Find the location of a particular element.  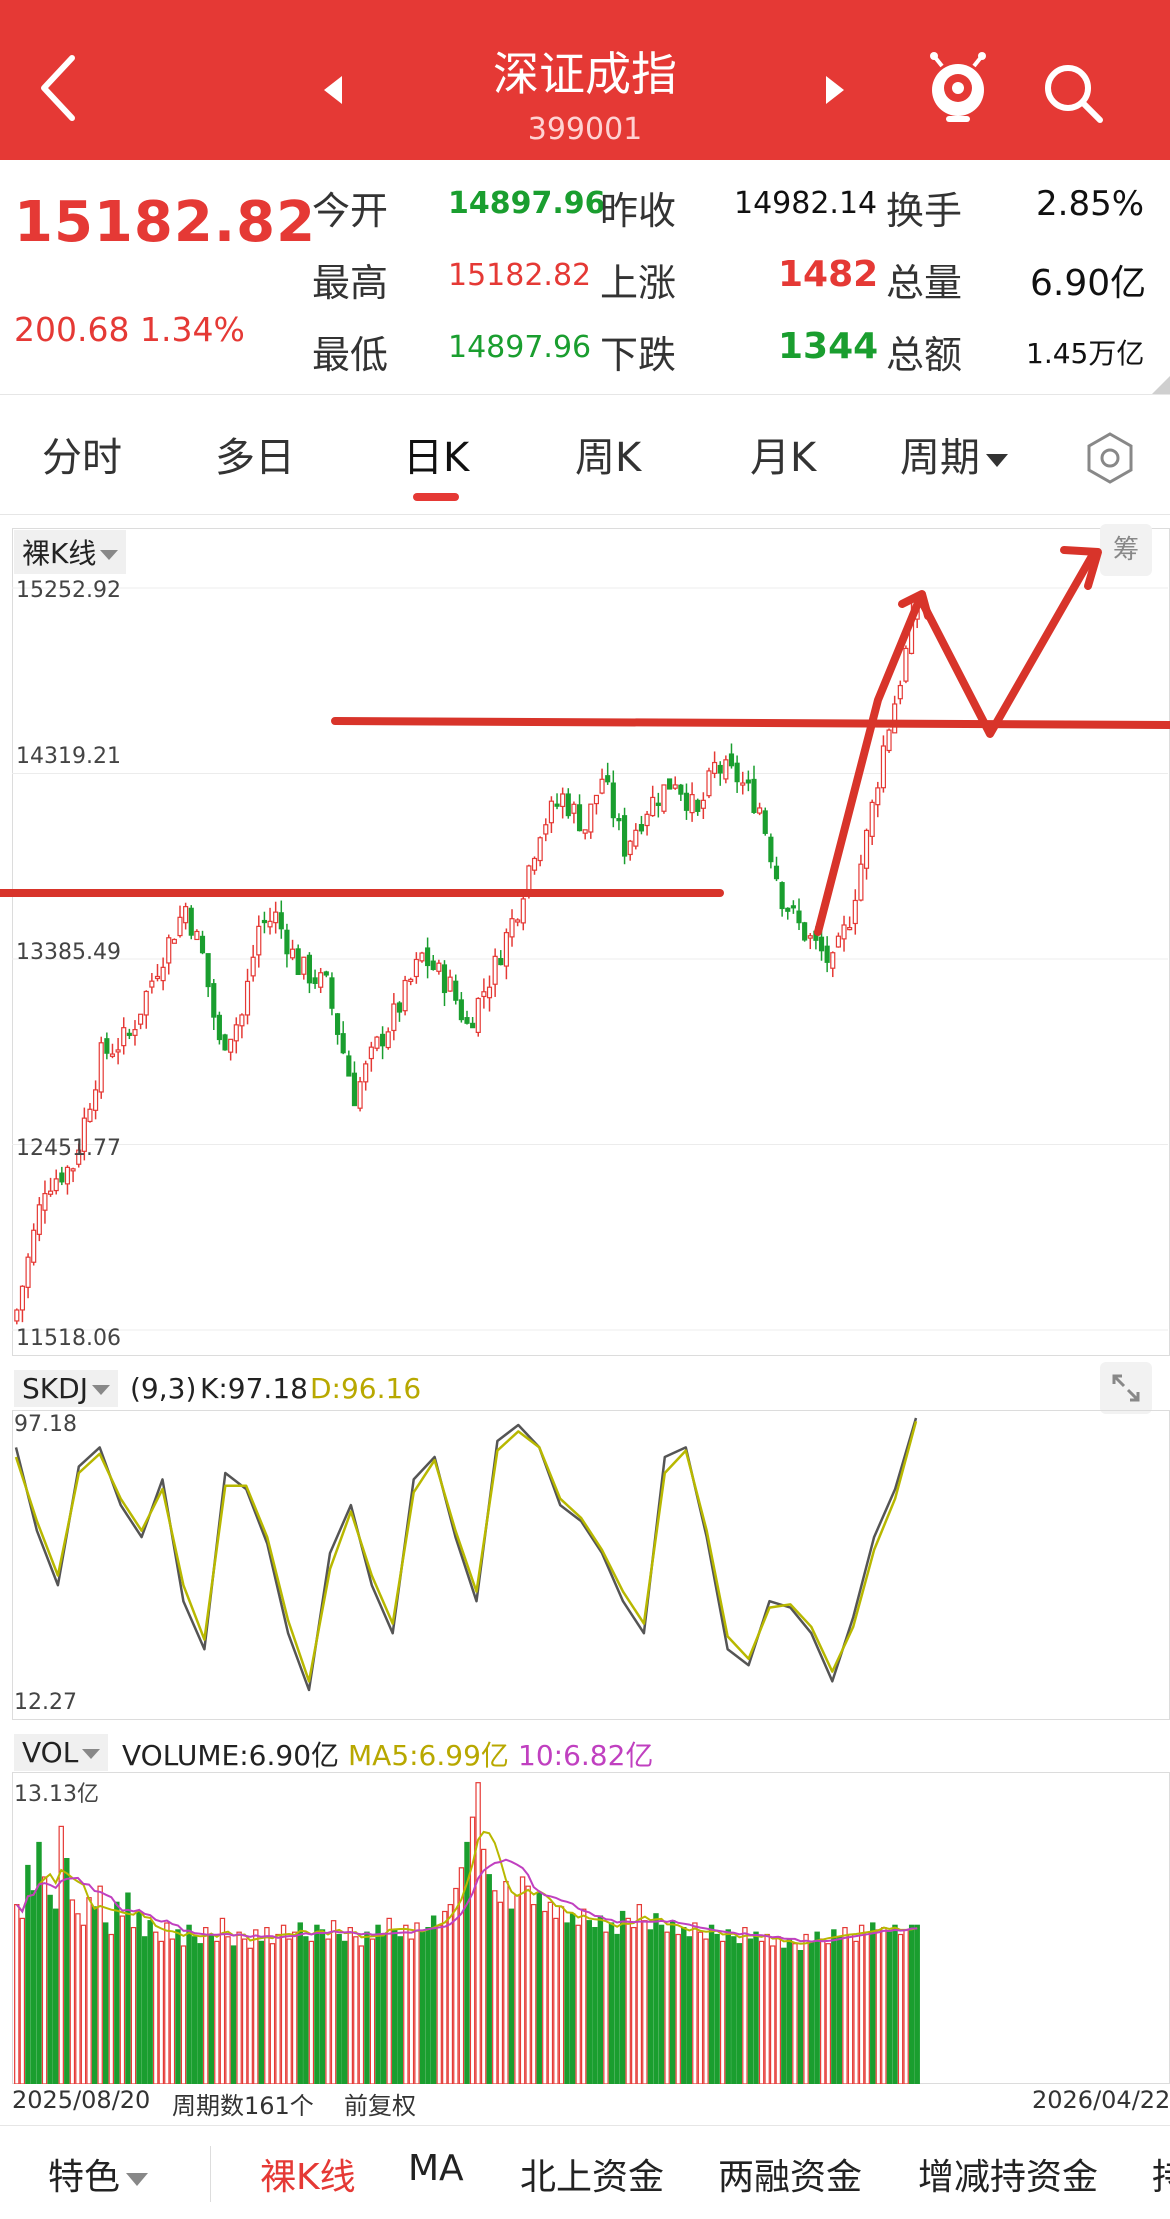

volume-indicator-label: VOL is located at coordinates (50, 1752).